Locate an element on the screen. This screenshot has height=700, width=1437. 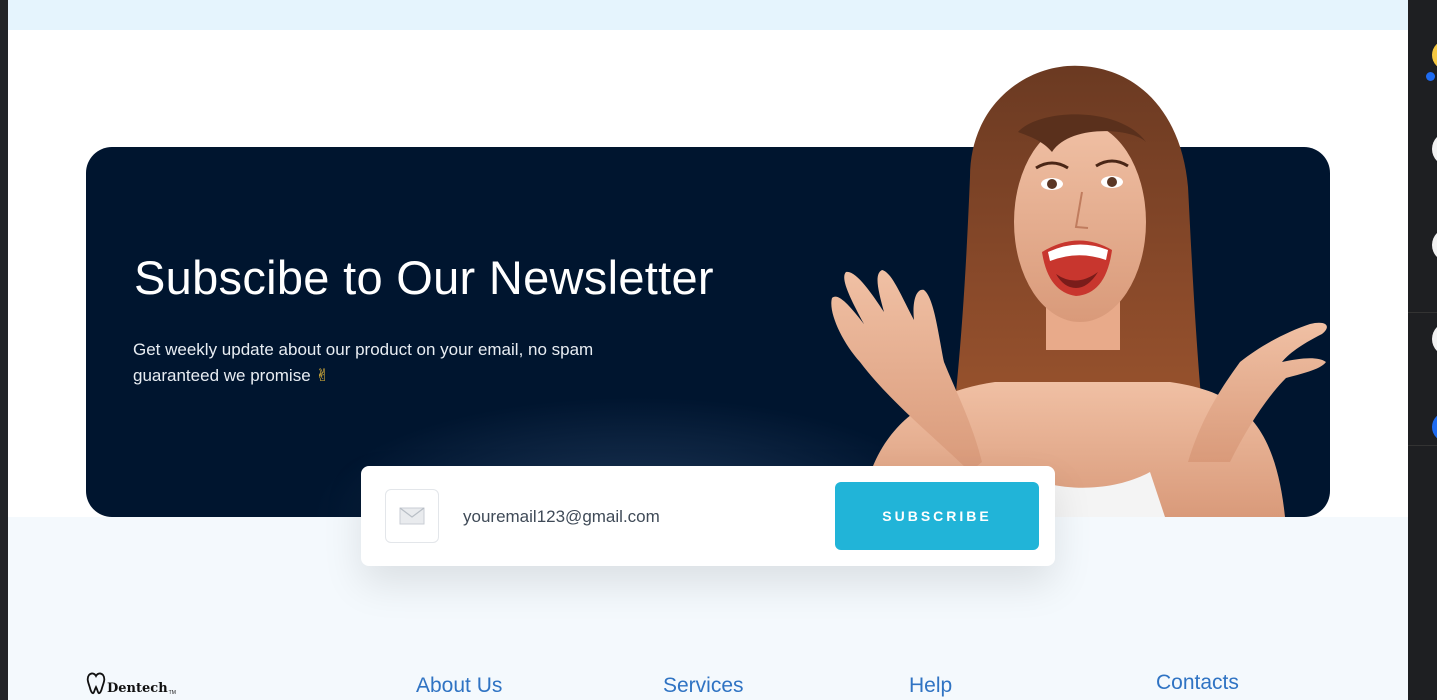
left-window-edge is located at coordinates (4, 350).